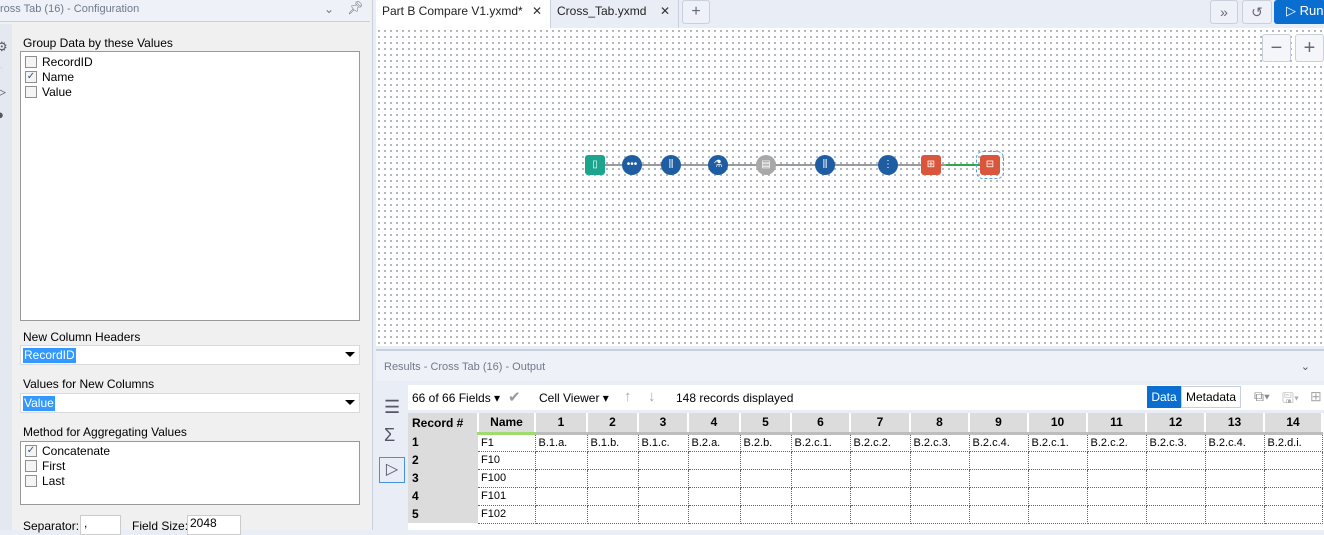  I want to click on copy-icon: ⧉▾, so click(1262, 396).